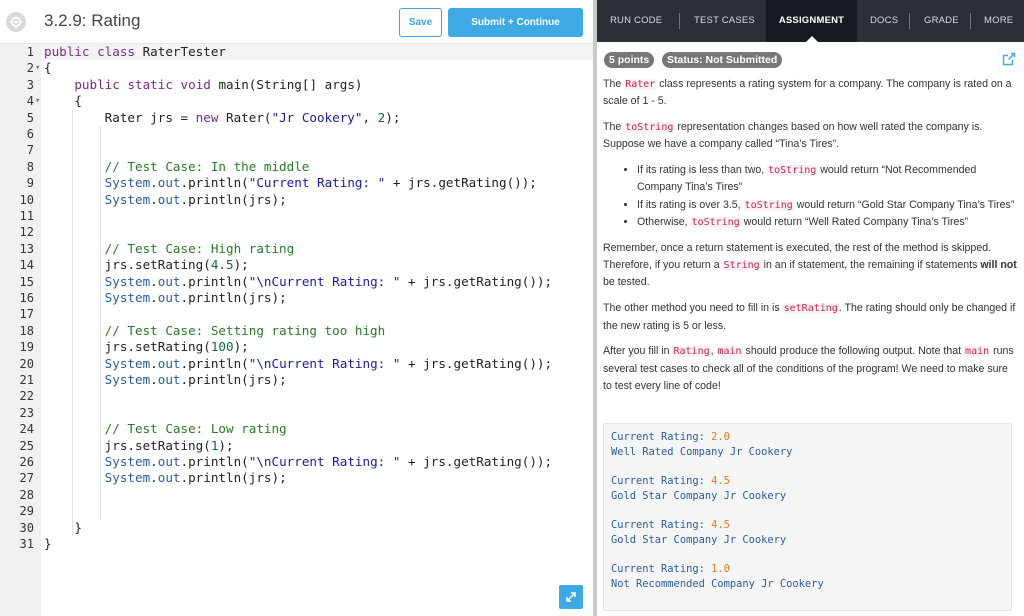 This screenshot has height=616, width=1024. I want to click on line-number: 31, so click(26, 544).